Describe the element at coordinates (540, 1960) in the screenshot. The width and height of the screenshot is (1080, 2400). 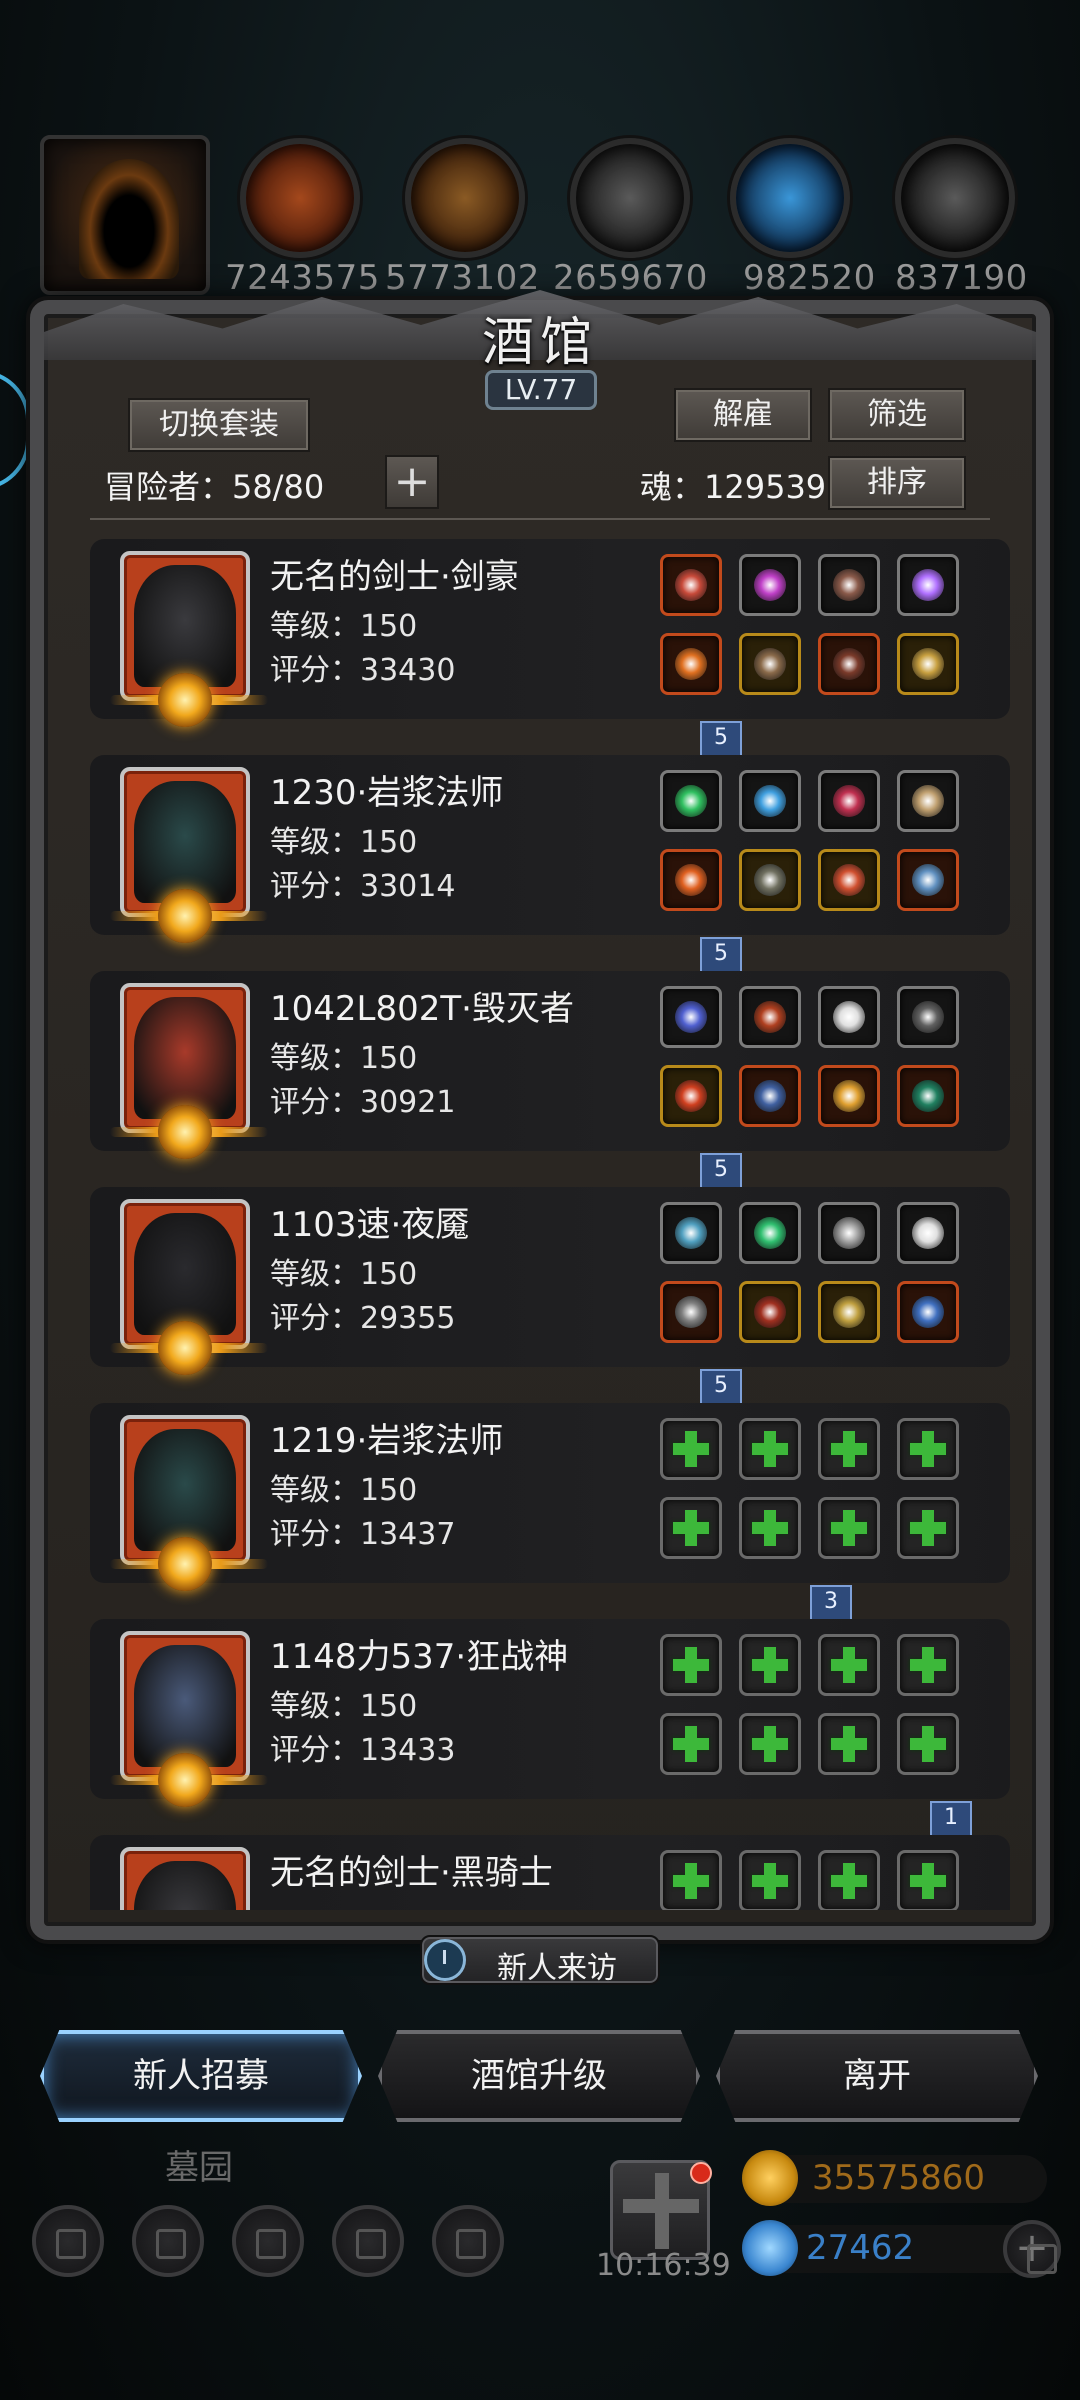
I see `new-visitor-button: 新人来访` at that location.